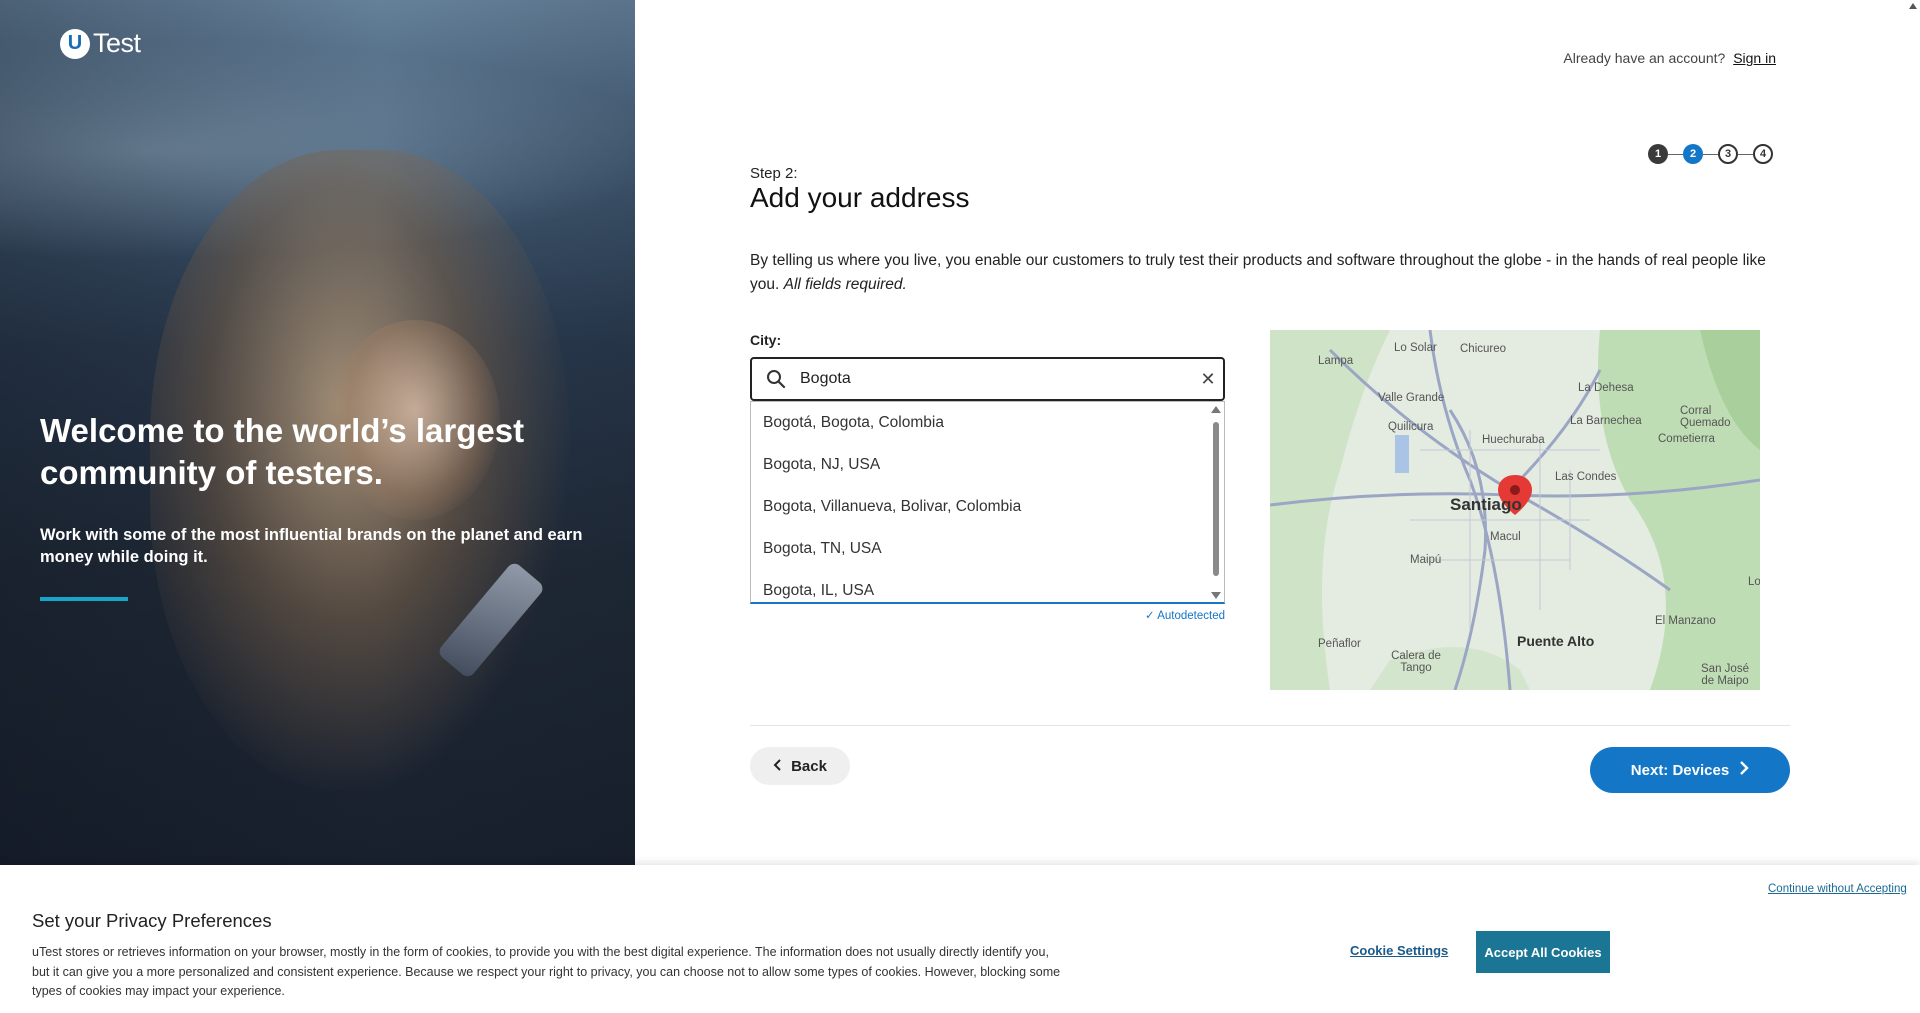 This screenshot has width=1920, height=1013. I want to click on map-label: Huechuraba, so click(1513, 440).